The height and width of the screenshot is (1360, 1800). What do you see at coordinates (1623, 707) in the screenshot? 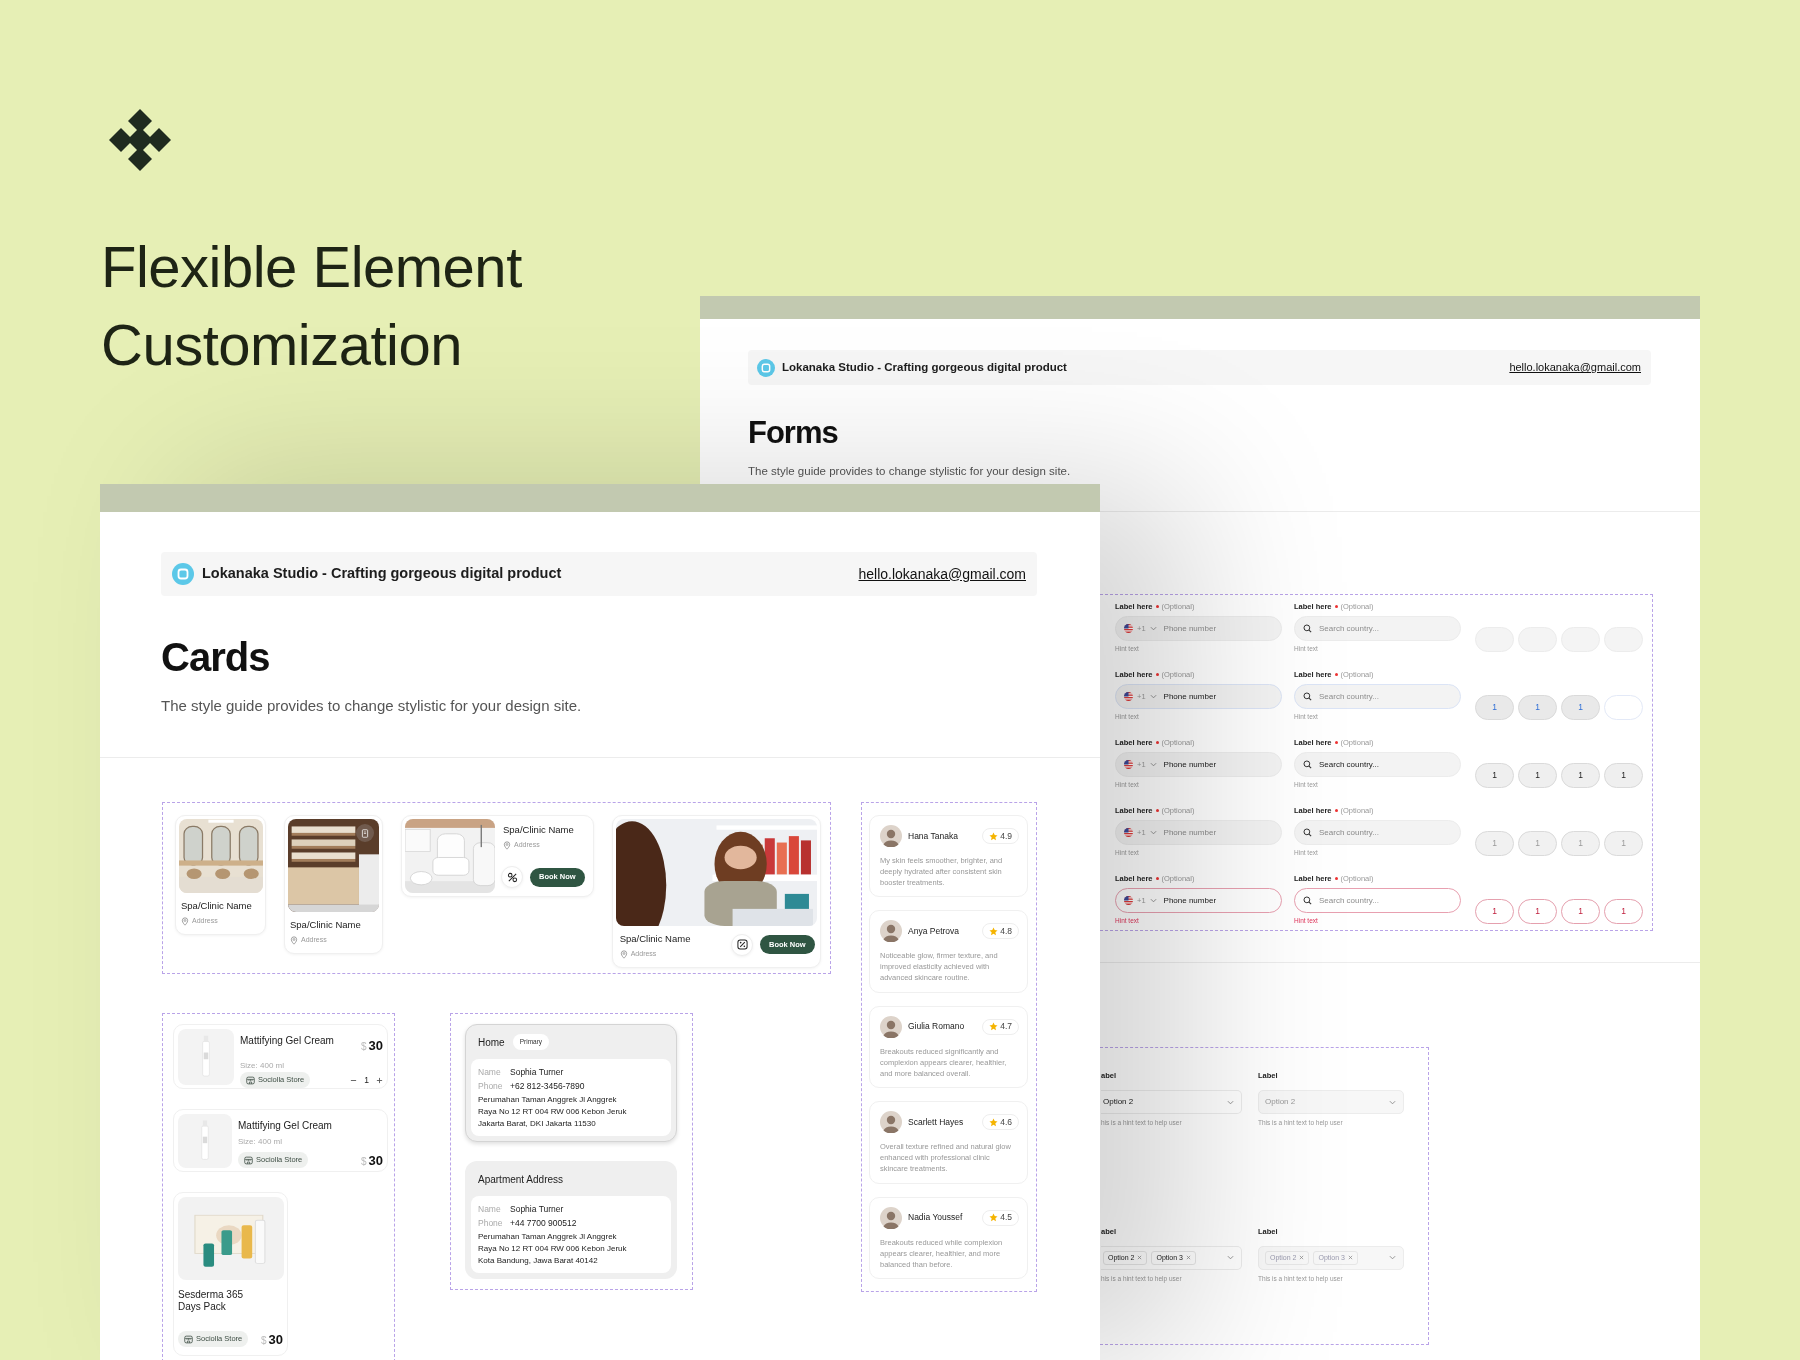
I see `code-input` at bounding box center [1623, 707].